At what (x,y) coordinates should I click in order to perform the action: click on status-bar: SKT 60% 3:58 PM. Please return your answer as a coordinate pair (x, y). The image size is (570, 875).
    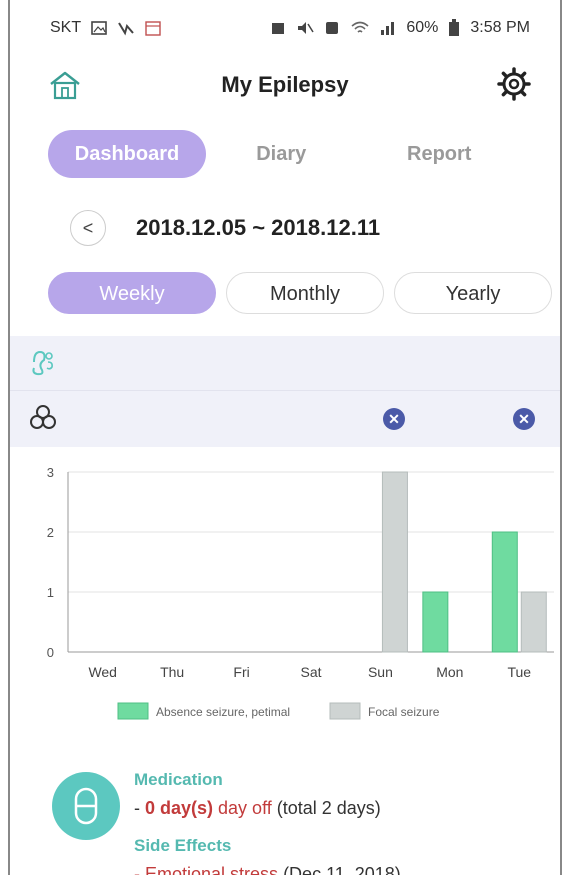
    Looking at the image, I should click on (285, 28).